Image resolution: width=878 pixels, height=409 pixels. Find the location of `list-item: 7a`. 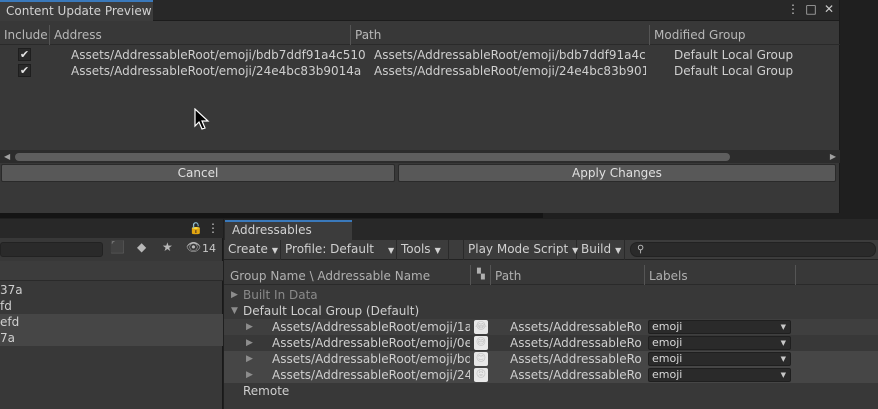

list-item: 7a is located at coordinates (111, 338).